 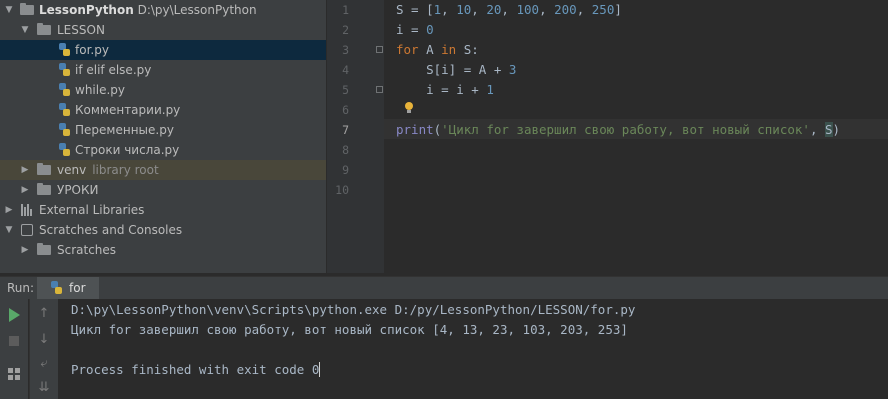 I want to click on tree-item-label: if elif else.py, so click(x=113, y=70).